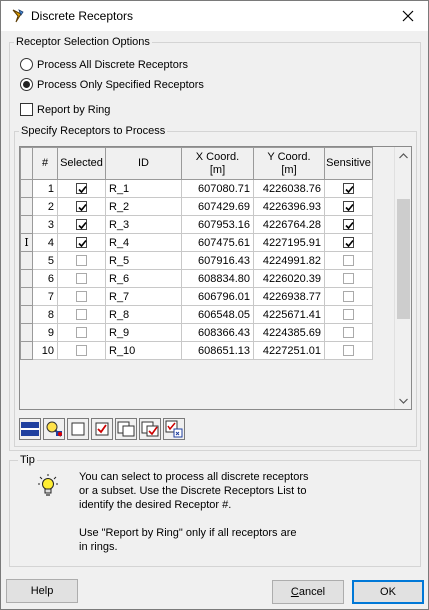 The image size is (429, 610). Describe the element at coordinates (30, 429) in the screenshot. I see `select-all-rows-icon` at that location.